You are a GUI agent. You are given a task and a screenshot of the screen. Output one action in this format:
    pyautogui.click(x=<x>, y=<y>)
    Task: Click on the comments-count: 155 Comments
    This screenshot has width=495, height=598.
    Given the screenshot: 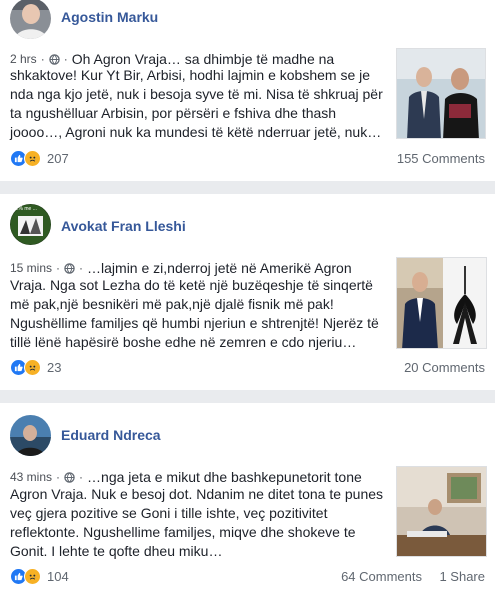 What is the action you would take?
    pyautogui.click(x=441, y=158)
    